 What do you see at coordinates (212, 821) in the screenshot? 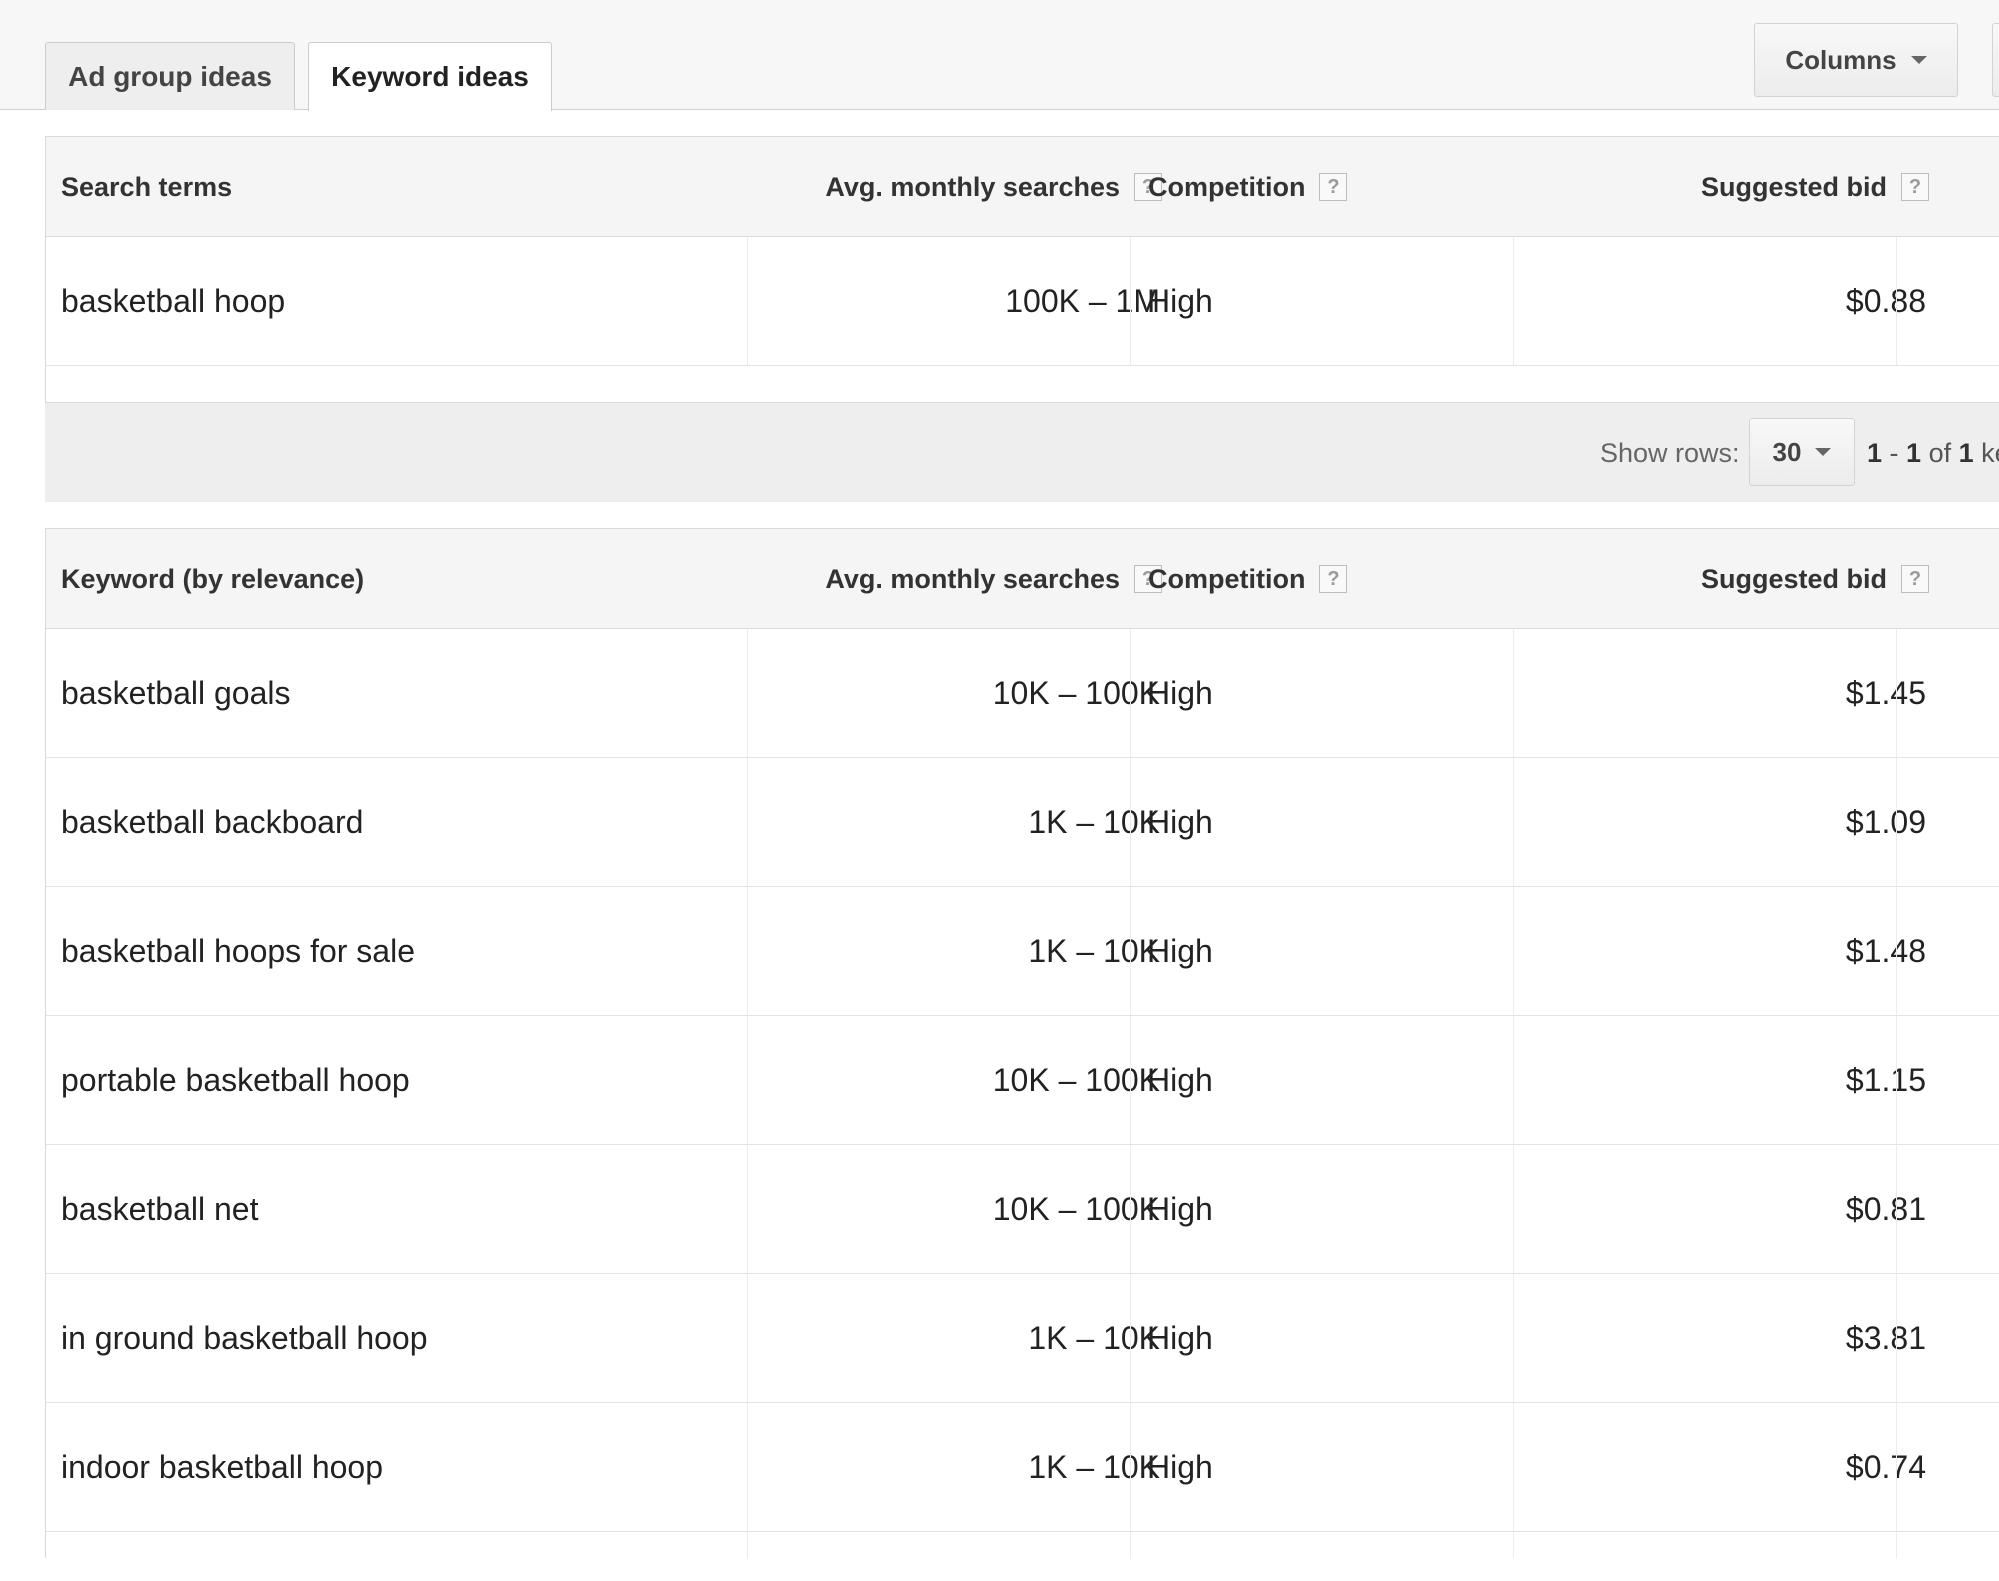
I see `keyword-cell: basketball backboard` at bounding box center [212, 821].